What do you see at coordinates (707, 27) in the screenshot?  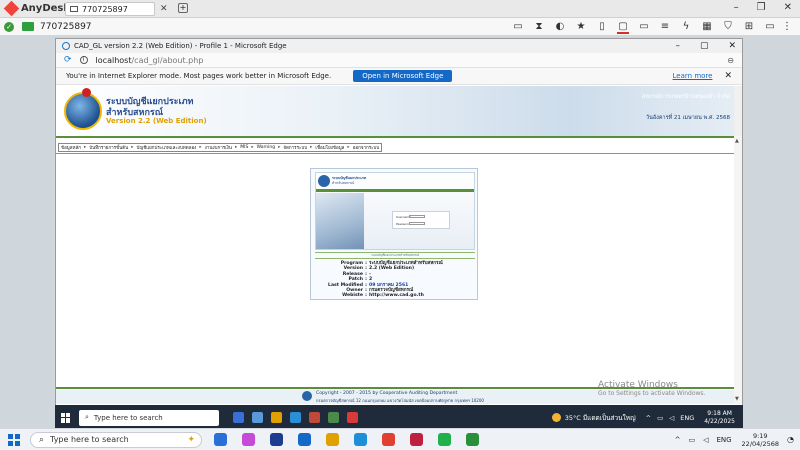 I see `grid-icon: ▦` at bounding box center [707, 27].